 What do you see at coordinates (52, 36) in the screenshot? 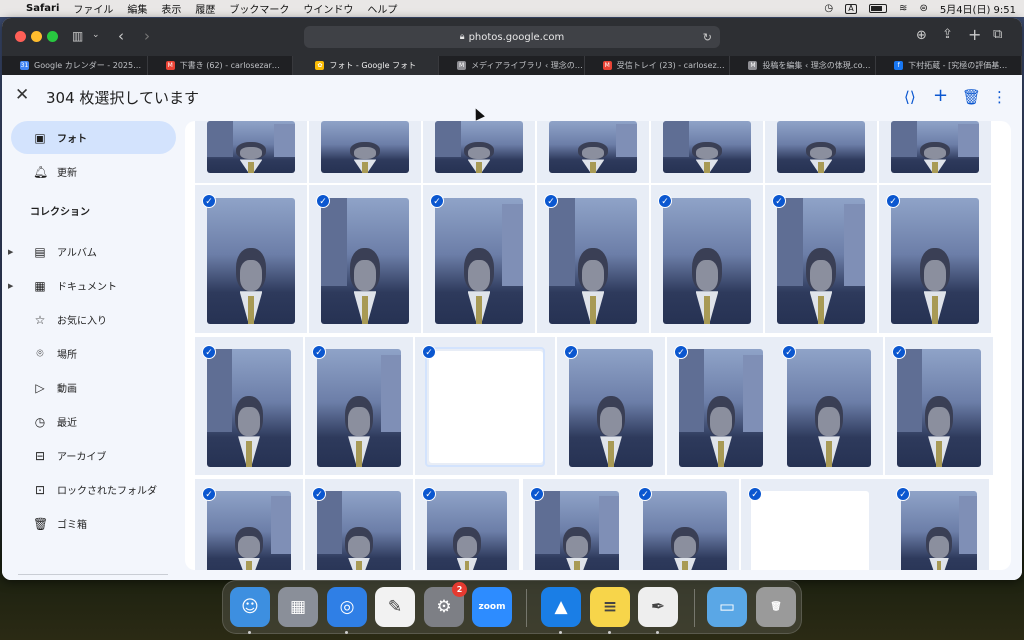
I see `zoom-window-button` at bounding box center [52, 36].